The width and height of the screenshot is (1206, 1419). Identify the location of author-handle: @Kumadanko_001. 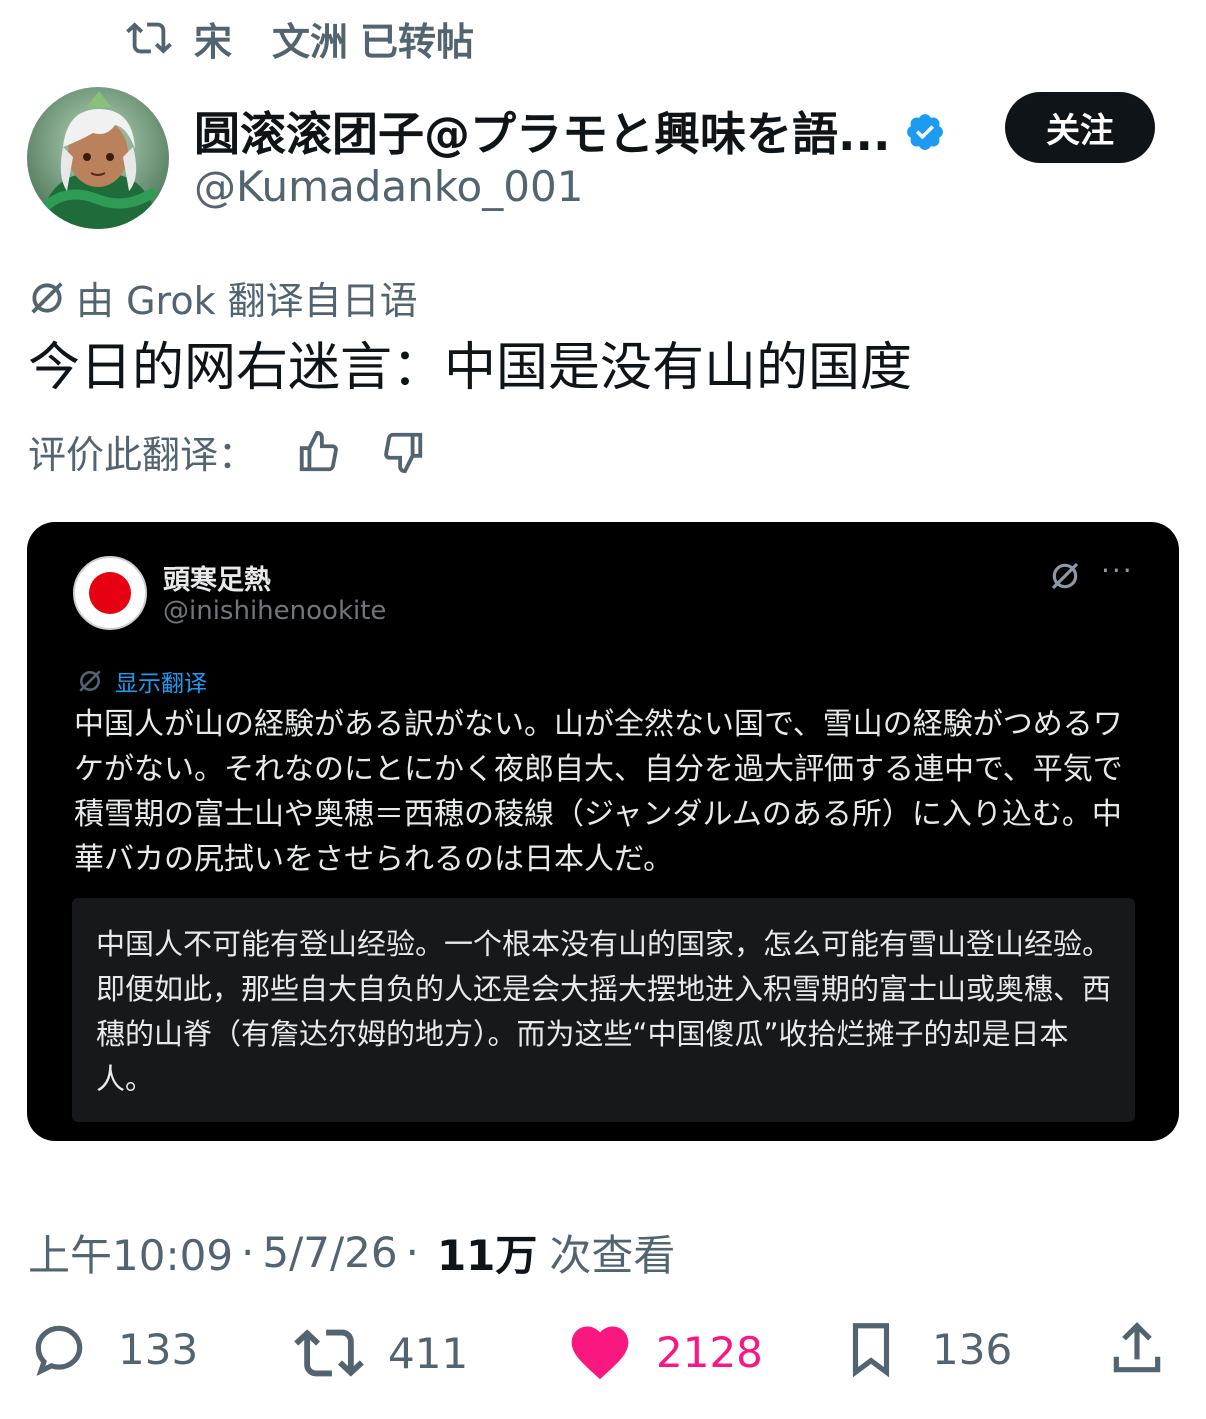
(388, 186).